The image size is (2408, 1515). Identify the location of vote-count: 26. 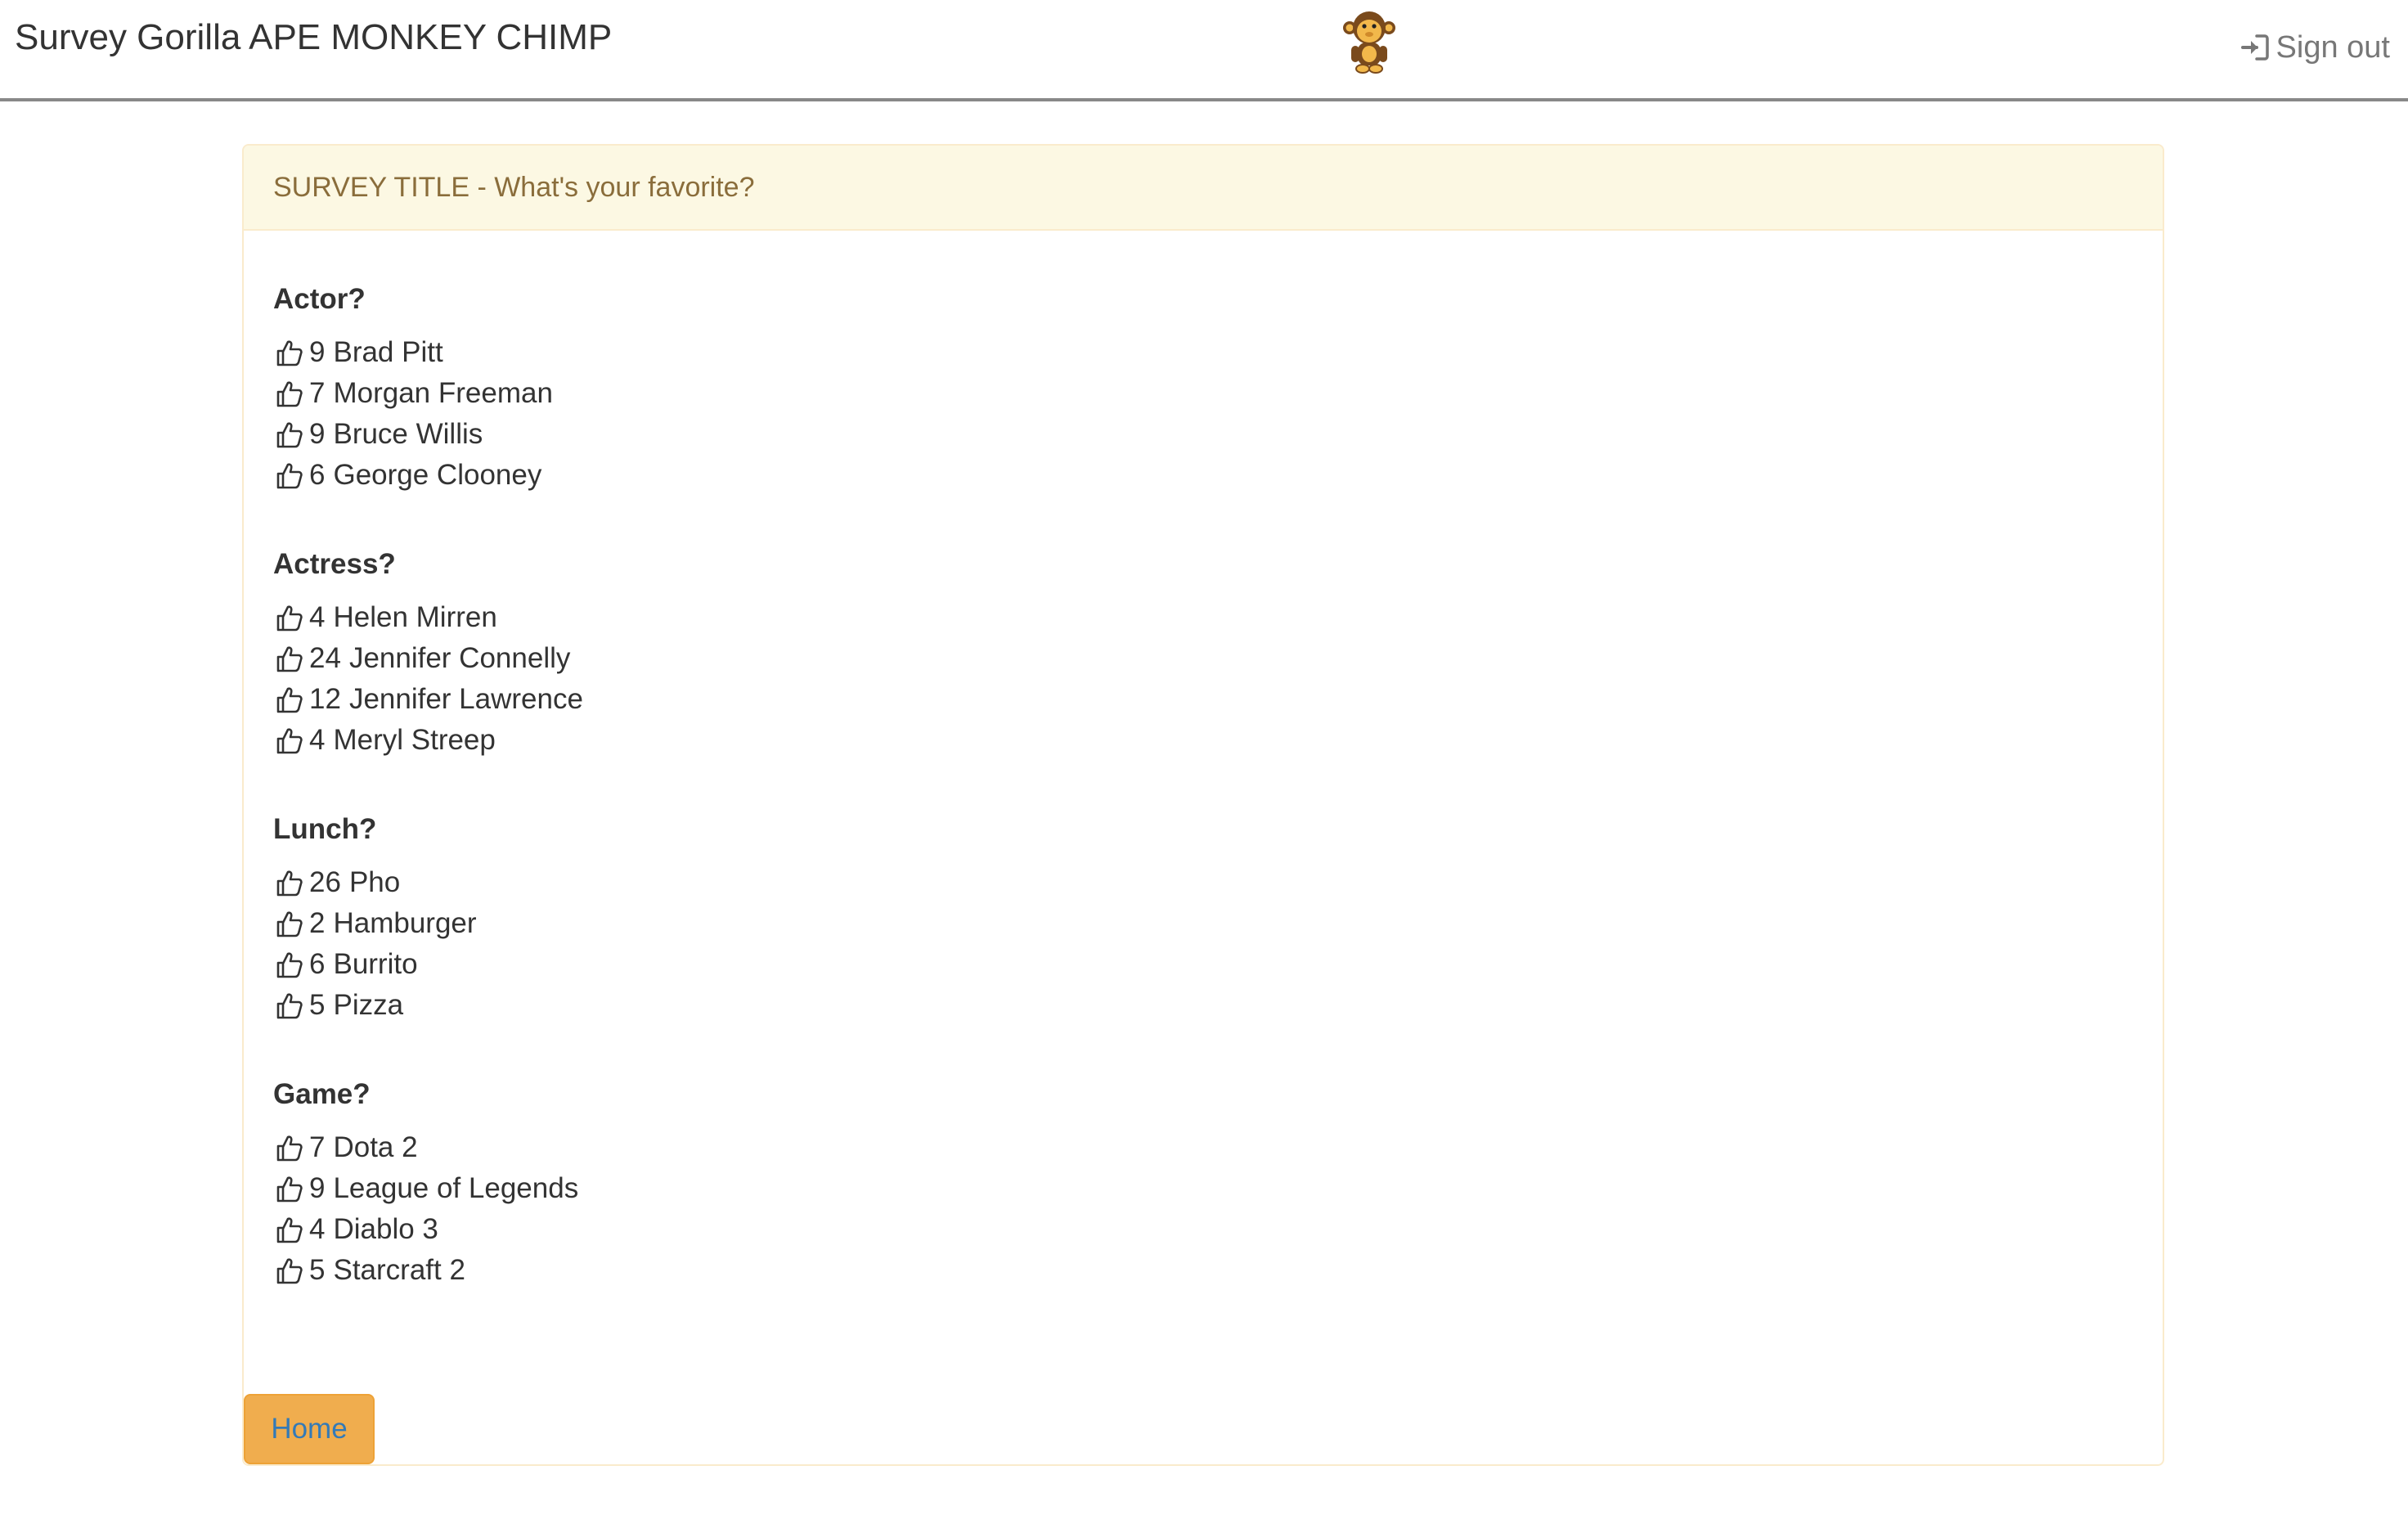
(325, 882).